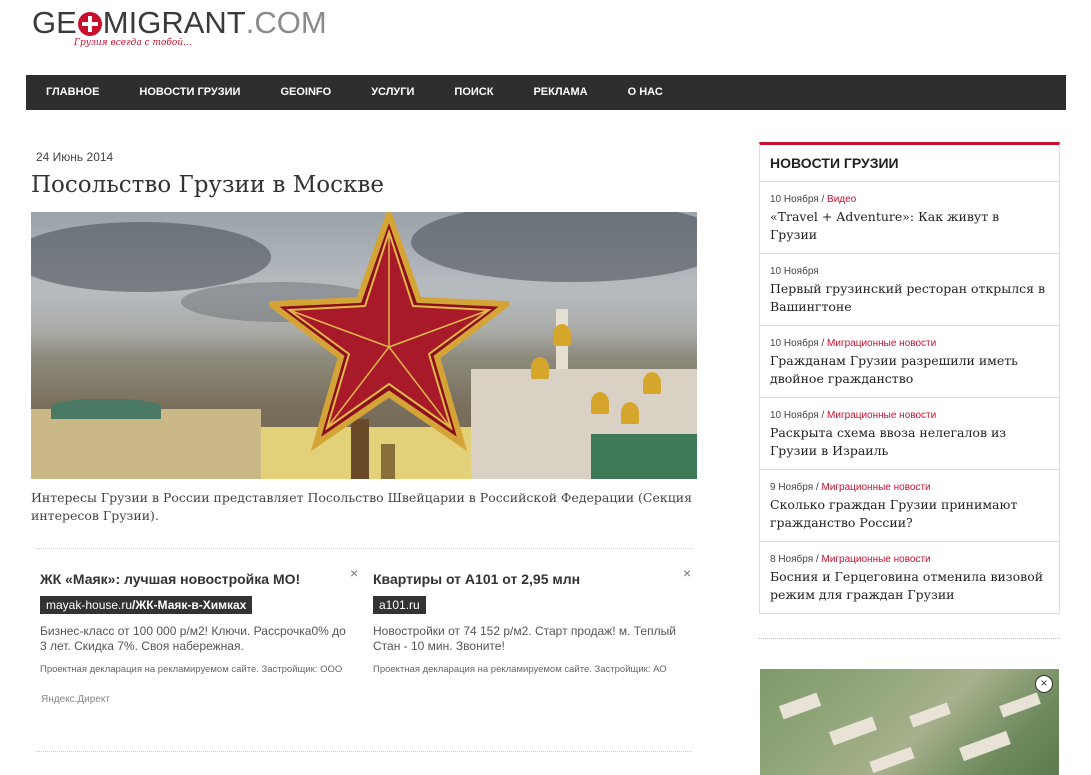 The image size is (1091, 775). Describe the element at coordinates (89, 24) in the screenshot. I see `georgian-cross-icon` at that location.